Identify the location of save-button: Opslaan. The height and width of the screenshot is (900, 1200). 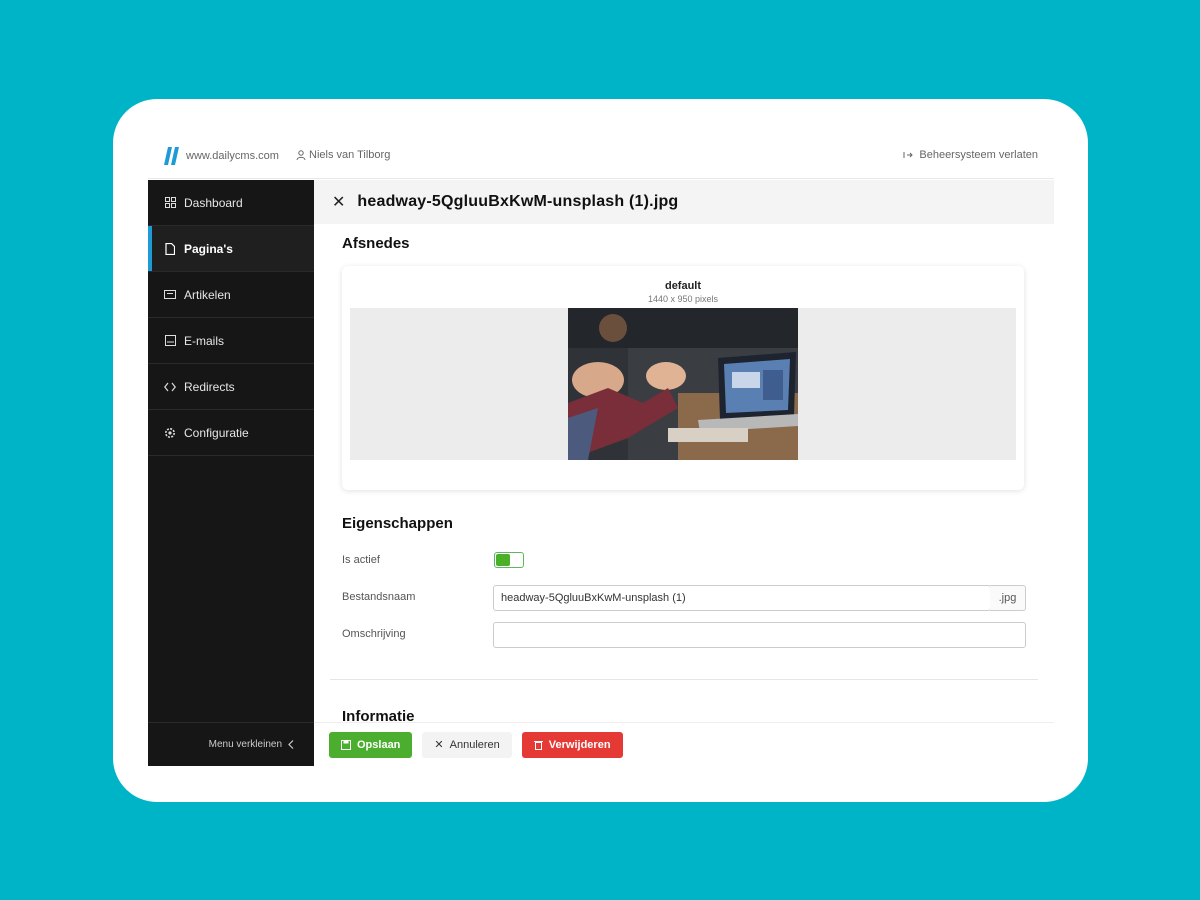
(371, 744).